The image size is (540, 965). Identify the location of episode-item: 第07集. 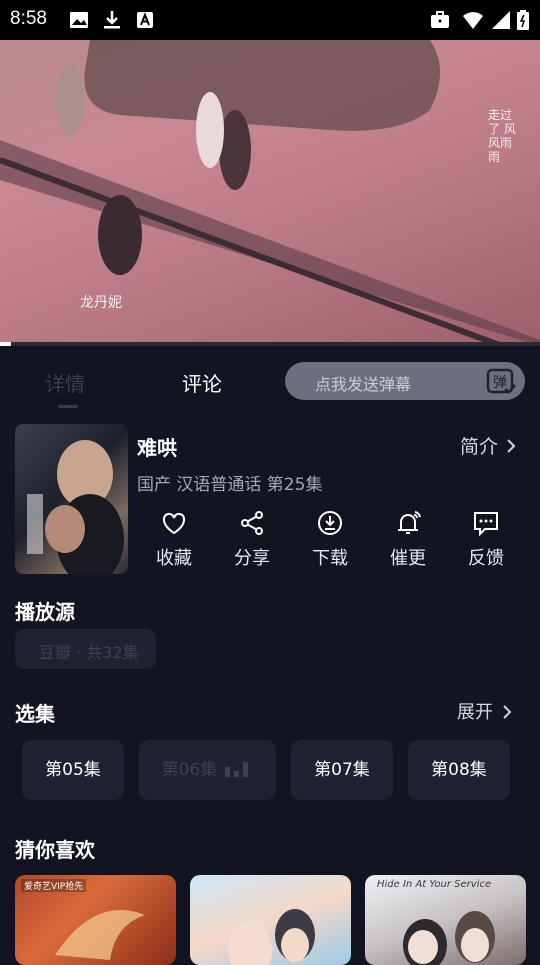
(342, 770).